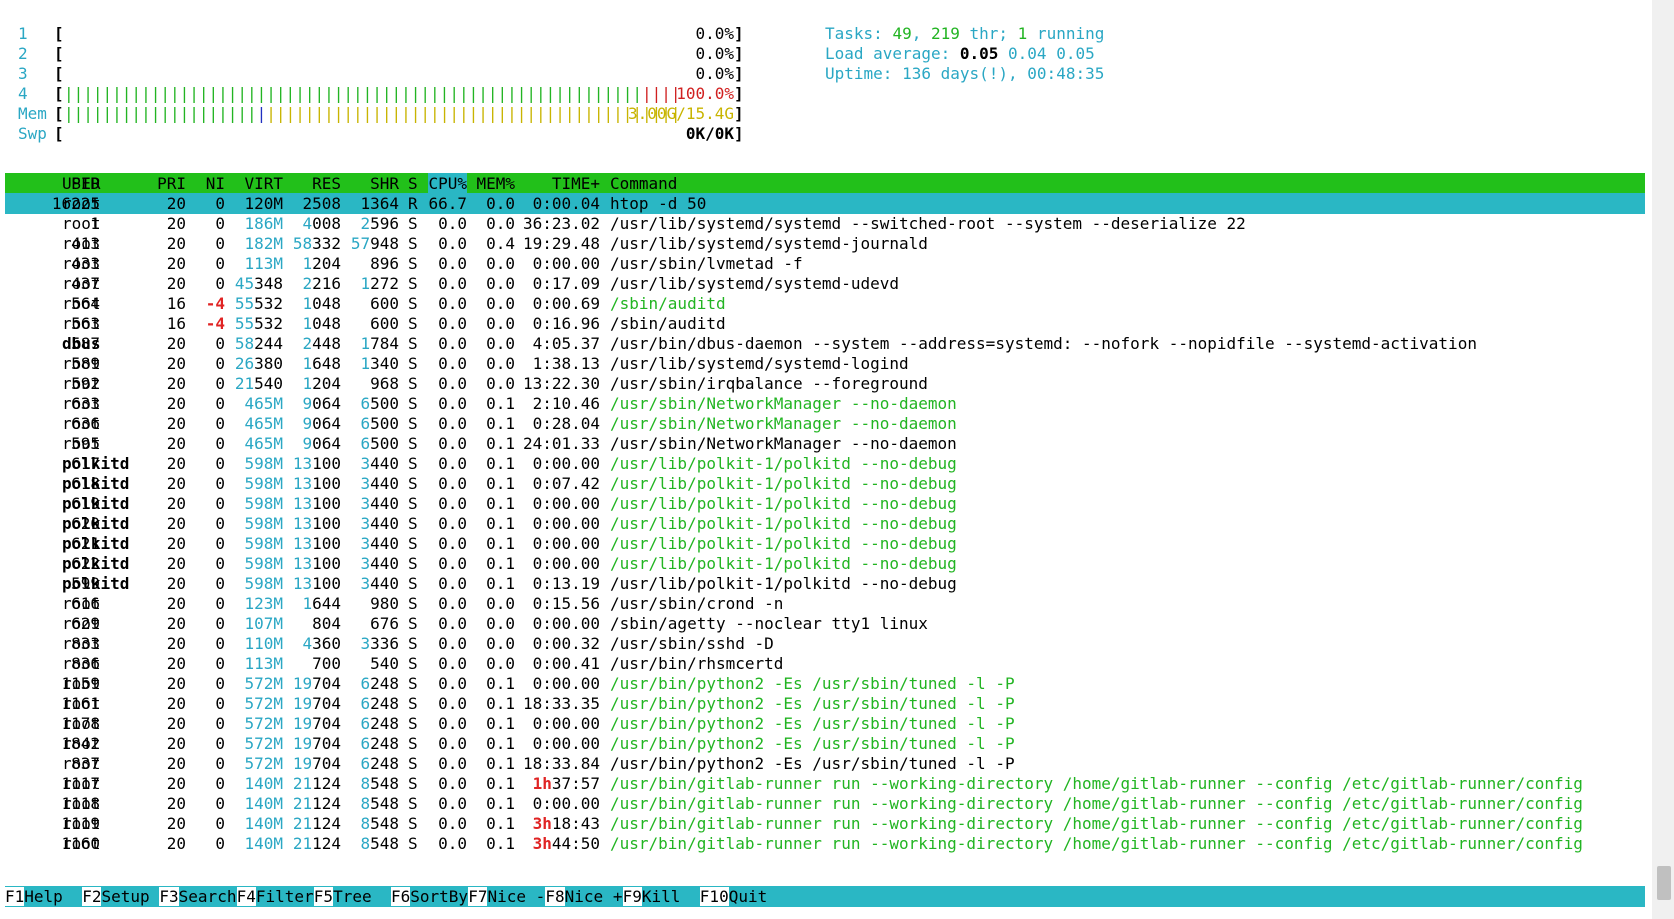 This screenshot has height=919, width=1674. Describe the element at coordinates (429, 896) in the screenshot. I see `fkey-f6: F6SortBy` at that location.